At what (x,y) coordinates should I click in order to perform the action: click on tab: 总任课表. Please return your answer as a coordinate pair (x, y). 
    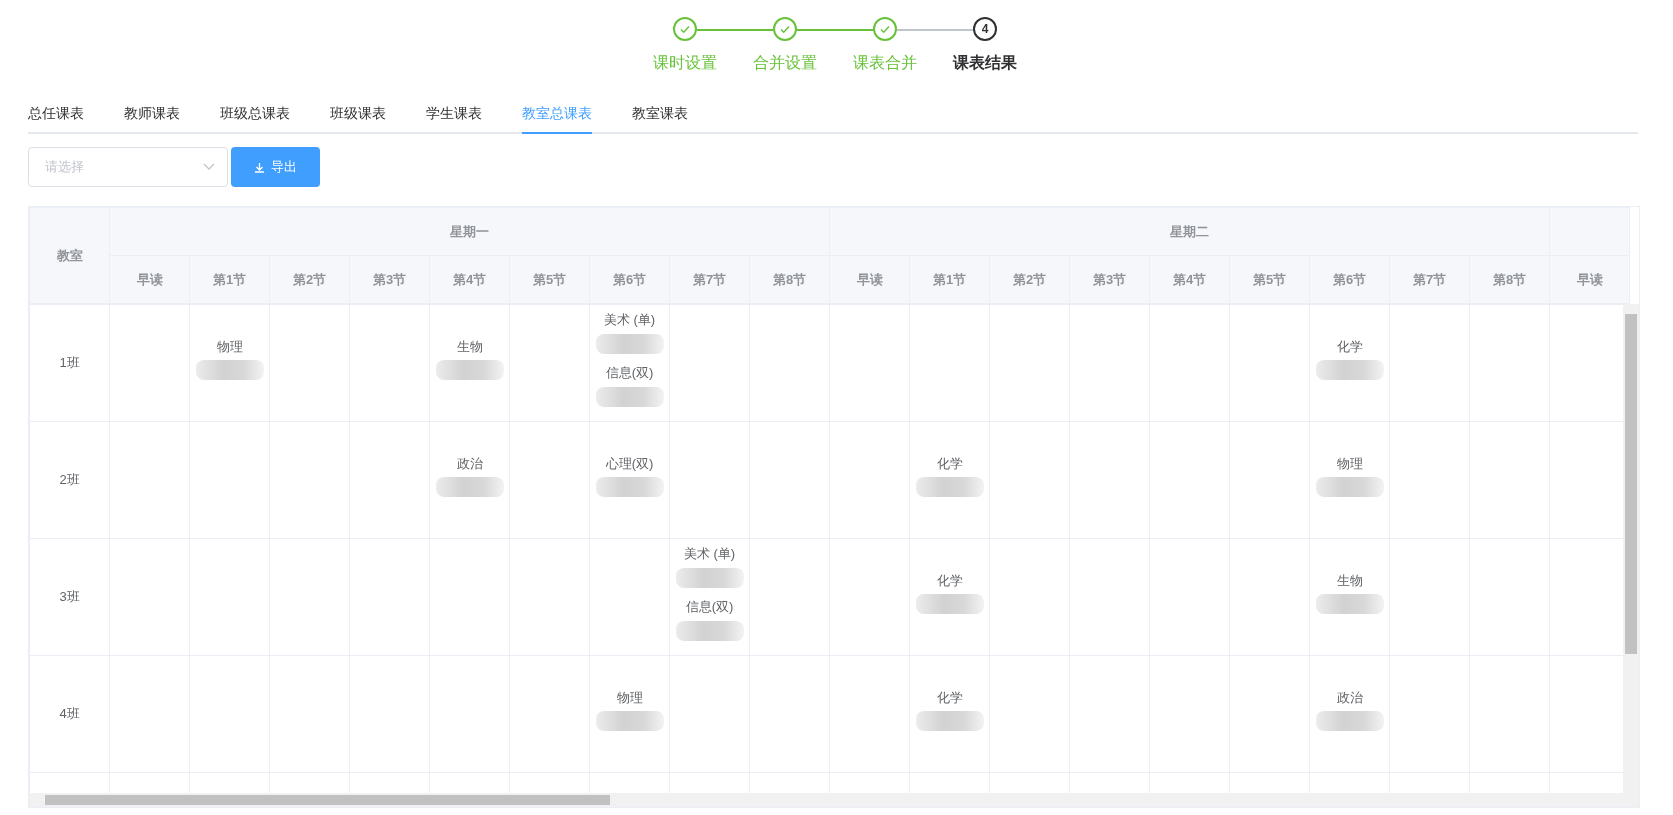
    Looking at the image, I should click on (56, 118).